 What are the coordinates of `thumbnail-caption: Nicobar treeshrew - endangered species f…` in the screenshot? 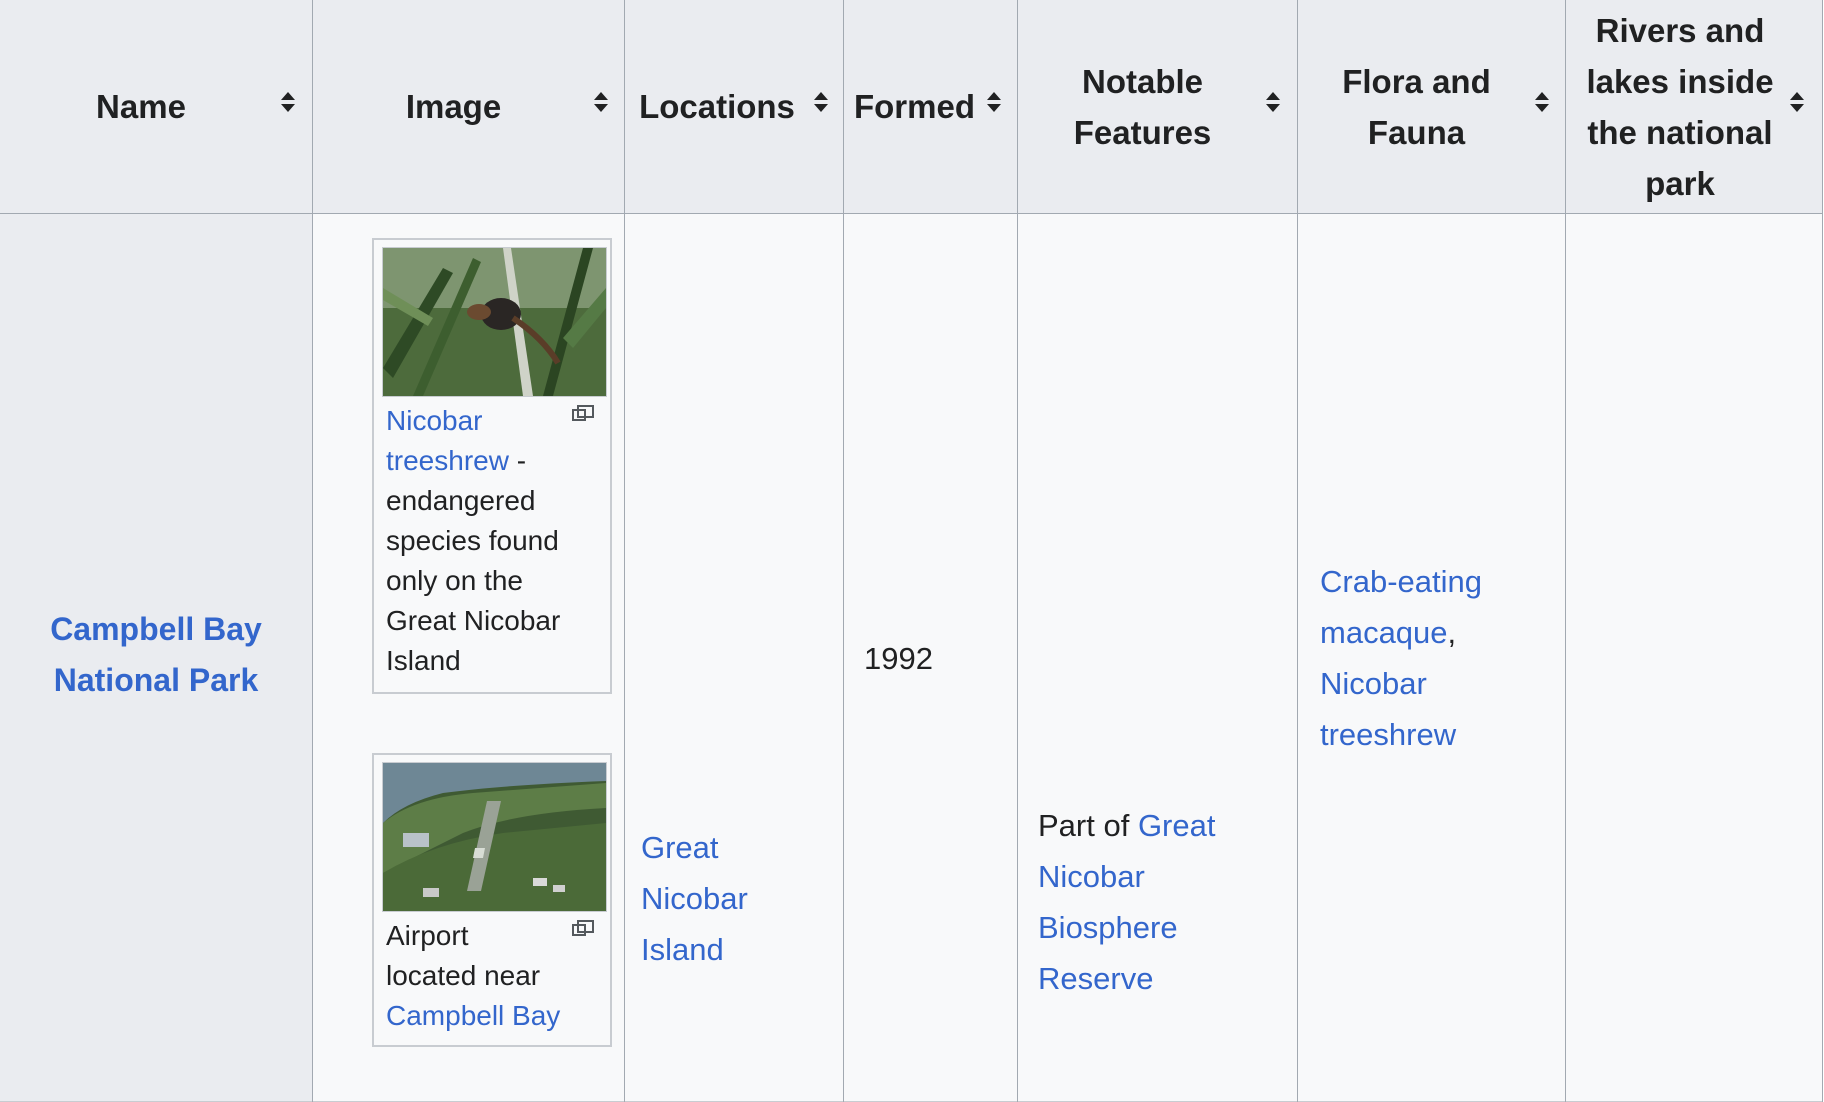 It's located at (491, 541).